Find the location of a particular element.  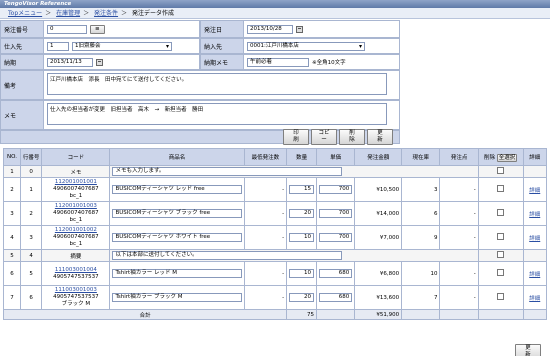

total-qty: 75 is located at coordinates (301, 314).